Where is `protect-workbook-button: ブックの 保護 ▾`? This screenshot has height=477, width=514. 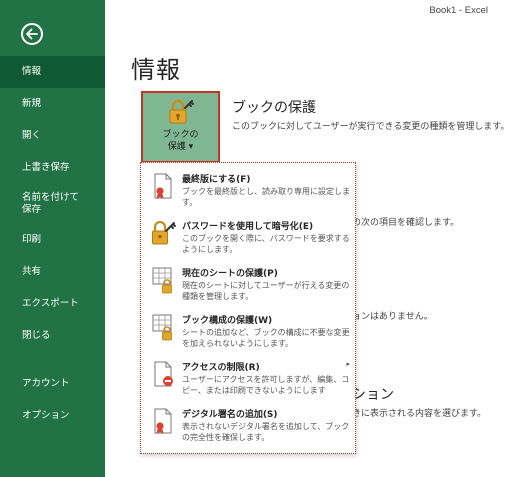 protect-workbook-button: ブックの 保護 ▾ is located at coordinates (180, 127).